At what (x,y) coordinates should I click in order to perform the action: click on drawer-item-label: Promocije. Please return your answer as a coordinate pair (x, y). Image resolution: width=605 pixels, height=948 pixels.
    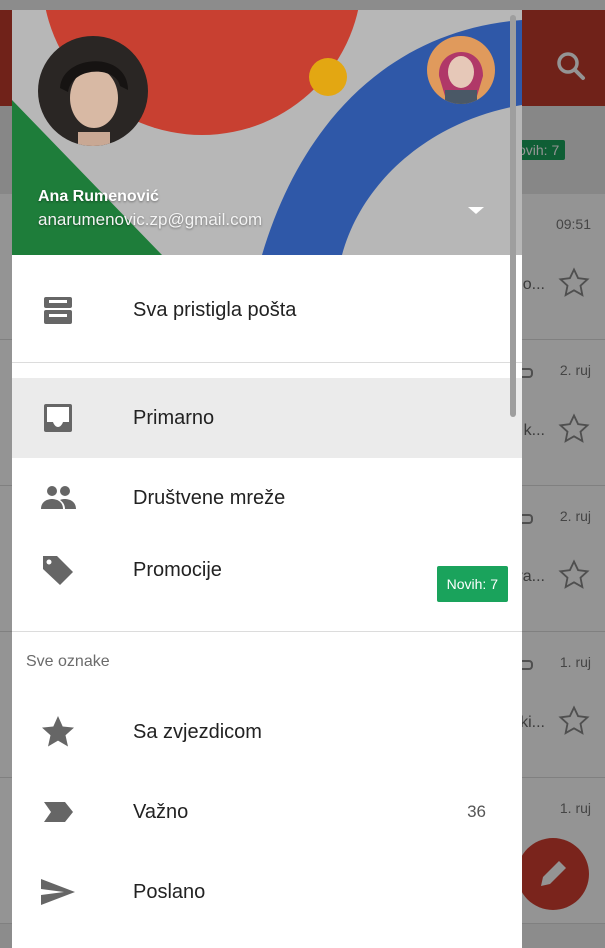
    Looking at the image, I should click on (177, 570).